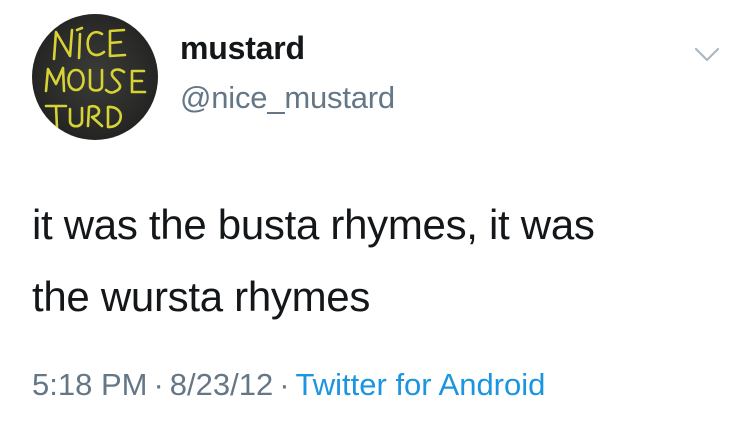 The image size is (750, 433). What do you see at coordinates (421, 384) in the screenshot?
I see `tweet-source-link: Twitter for Android` at bounding box center [421, 384].